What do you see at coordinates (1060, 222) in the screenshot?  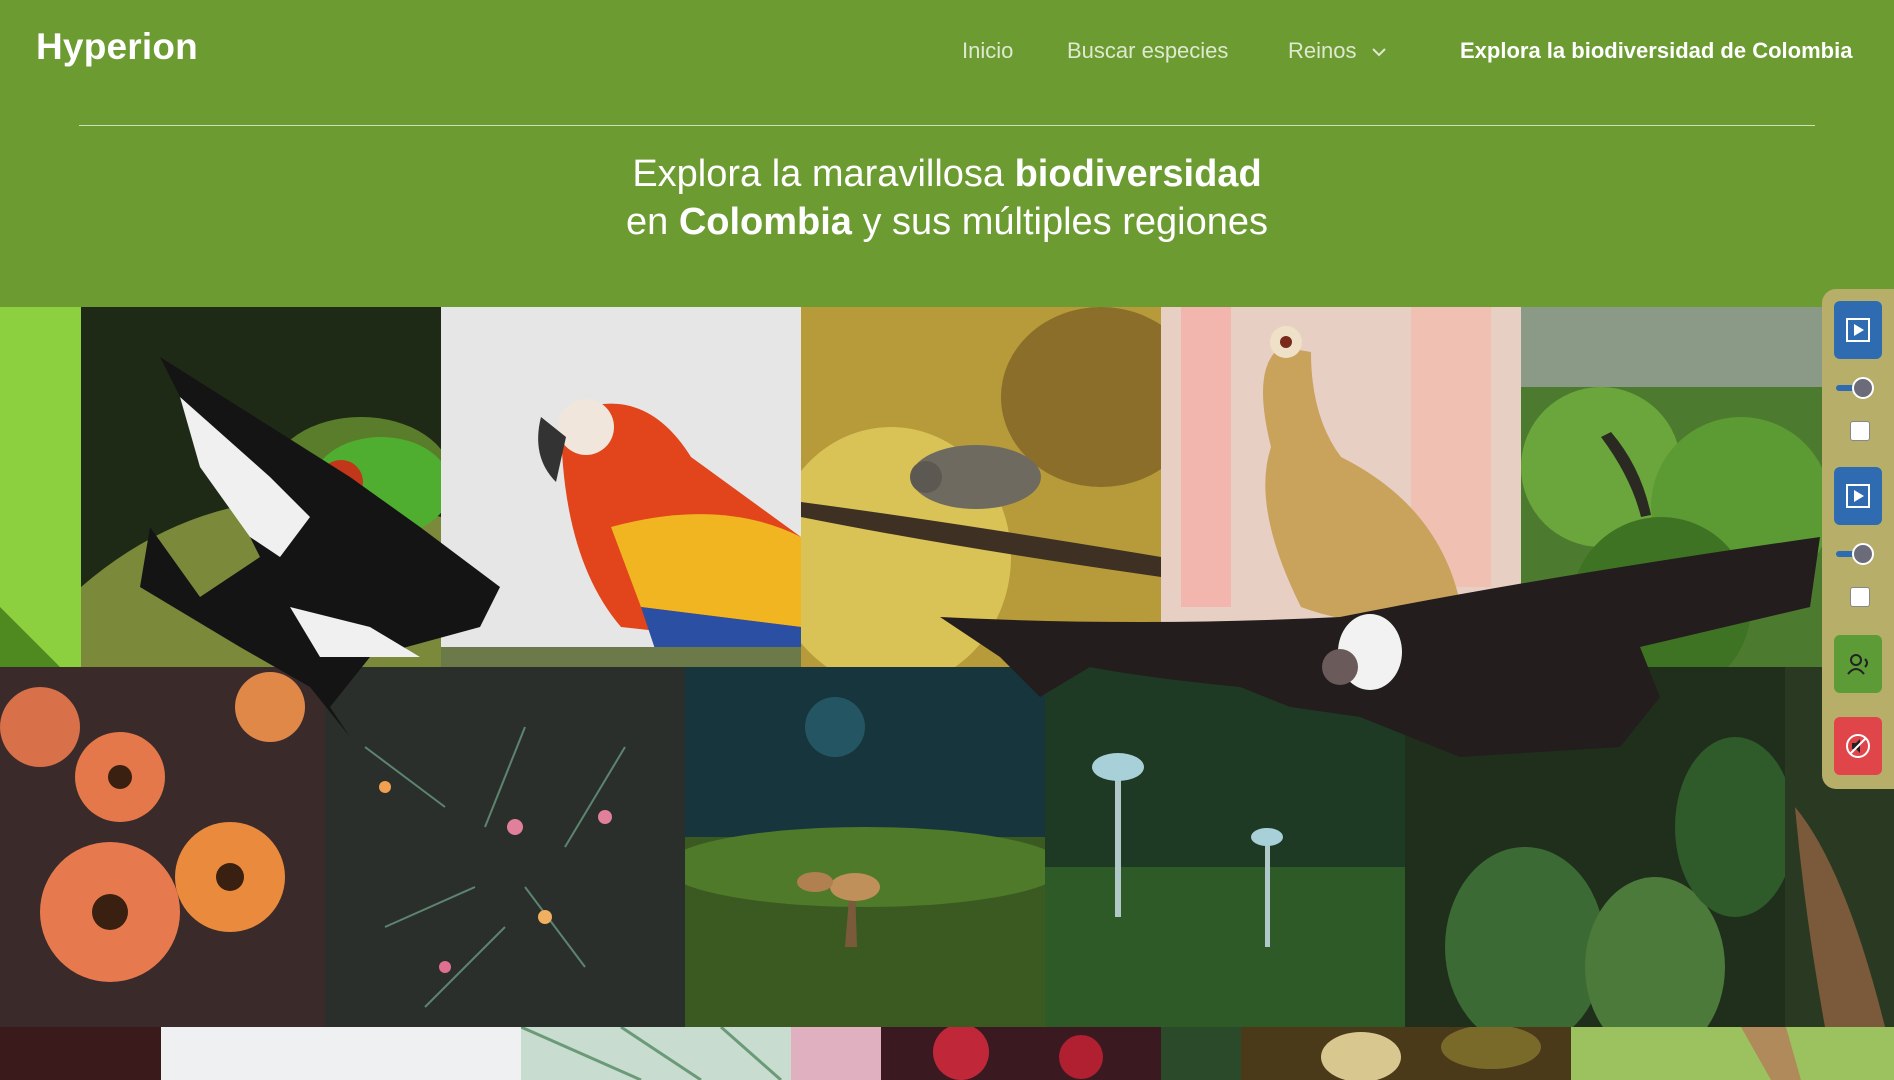 I see `hero-text: y sus múltiples regiones` at bounding box center [1060, 222].